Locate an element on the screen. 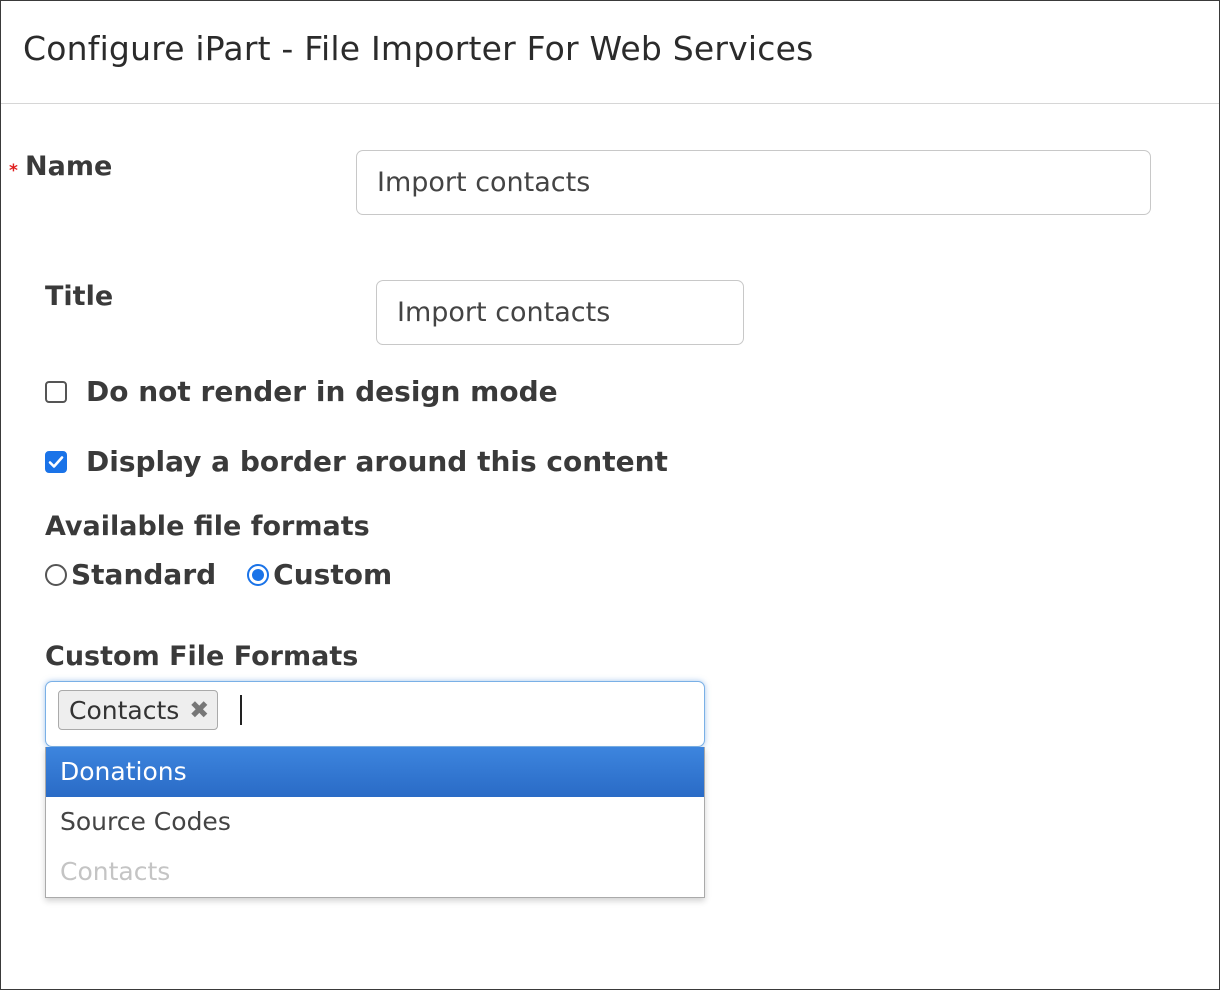  design-mode-checkbox is located at coordinates (56, 391).